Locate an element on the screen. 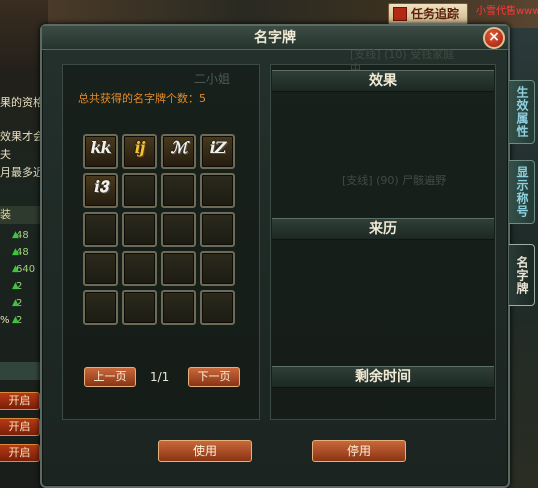  bg-percent: % is located at coordinates (5, 320).